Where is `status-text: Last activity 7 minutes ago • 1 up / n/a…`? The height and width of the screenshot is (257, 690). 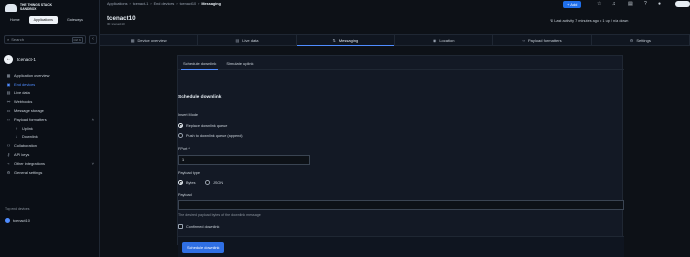 status-text: Last activity 7 minutes ago • 1 up / n/a… is located at coordinates (591, 21).